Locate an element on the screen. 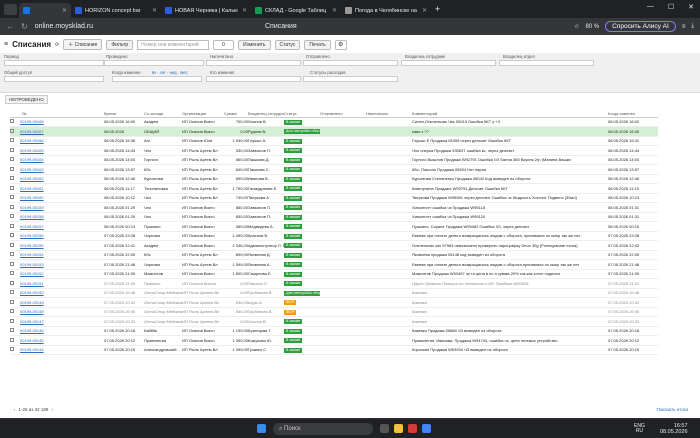 Image resolution: width=700 pixels, height=438 pixels. yandex-browser-icon is located at coordinates (412, 428).